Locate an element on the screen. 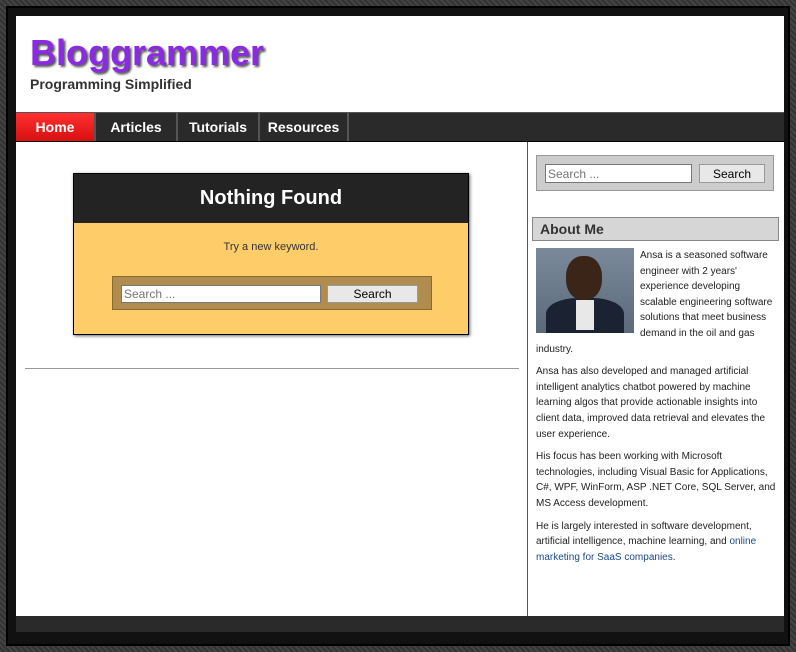 The height and width of the screenshot is (652, 796). nav-item-home: Home is located at coordinates (56, 127).